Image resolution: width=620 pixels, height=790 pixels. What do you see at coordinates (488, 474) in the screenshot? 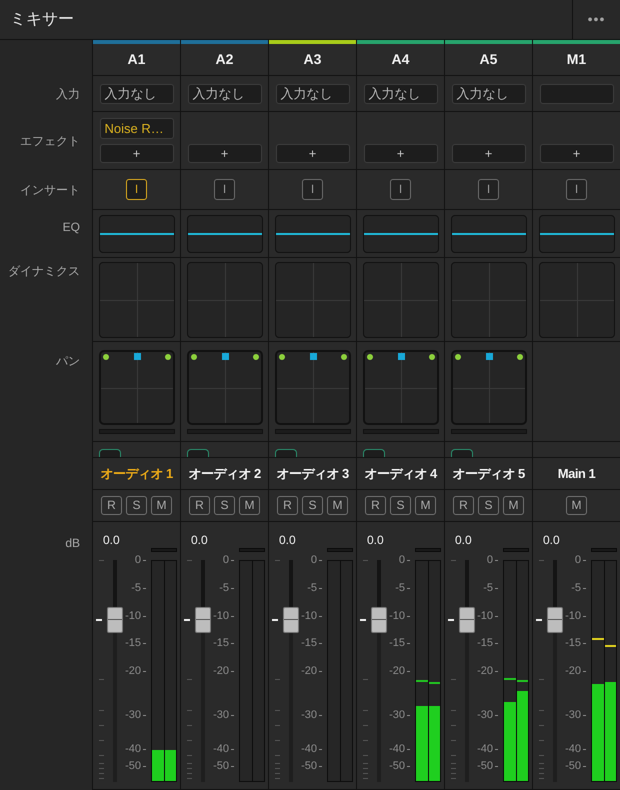
I see `track-name: オーディオ 5` at bounding box center [488, 474].